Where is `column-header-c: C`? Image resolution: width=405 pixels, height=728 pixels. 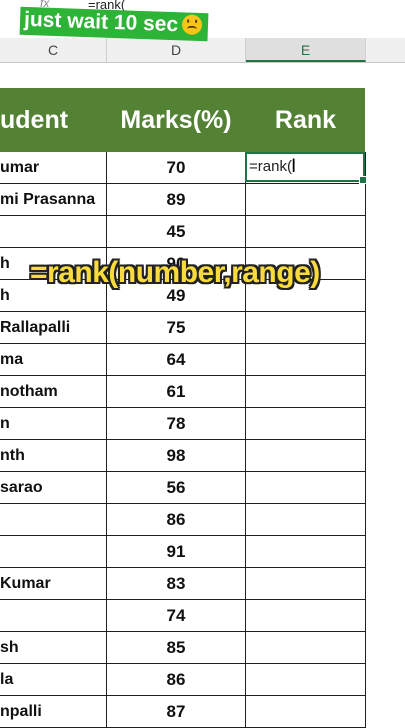
column-header-c: C is located at coordinates (53, 50).